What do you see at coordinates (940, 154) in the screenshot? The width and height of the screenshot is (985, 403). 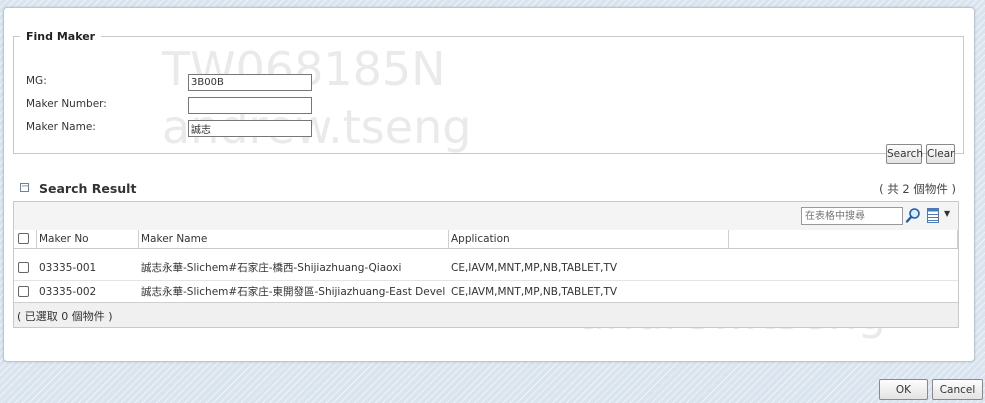 I see `clear-button: Clear` at bounding box center [940, 154].